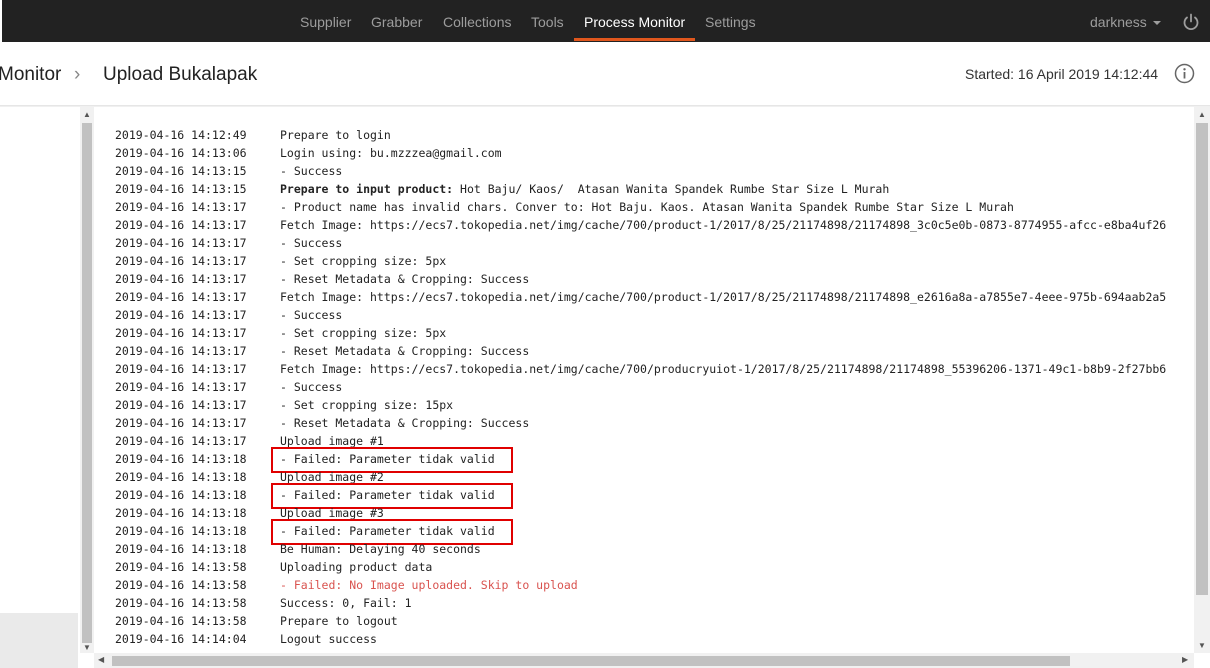  Describe the element at coordinates (181, 639) in the screenshot. I see `log-timestamp: 2019-04-16 14:14:04` at that location.